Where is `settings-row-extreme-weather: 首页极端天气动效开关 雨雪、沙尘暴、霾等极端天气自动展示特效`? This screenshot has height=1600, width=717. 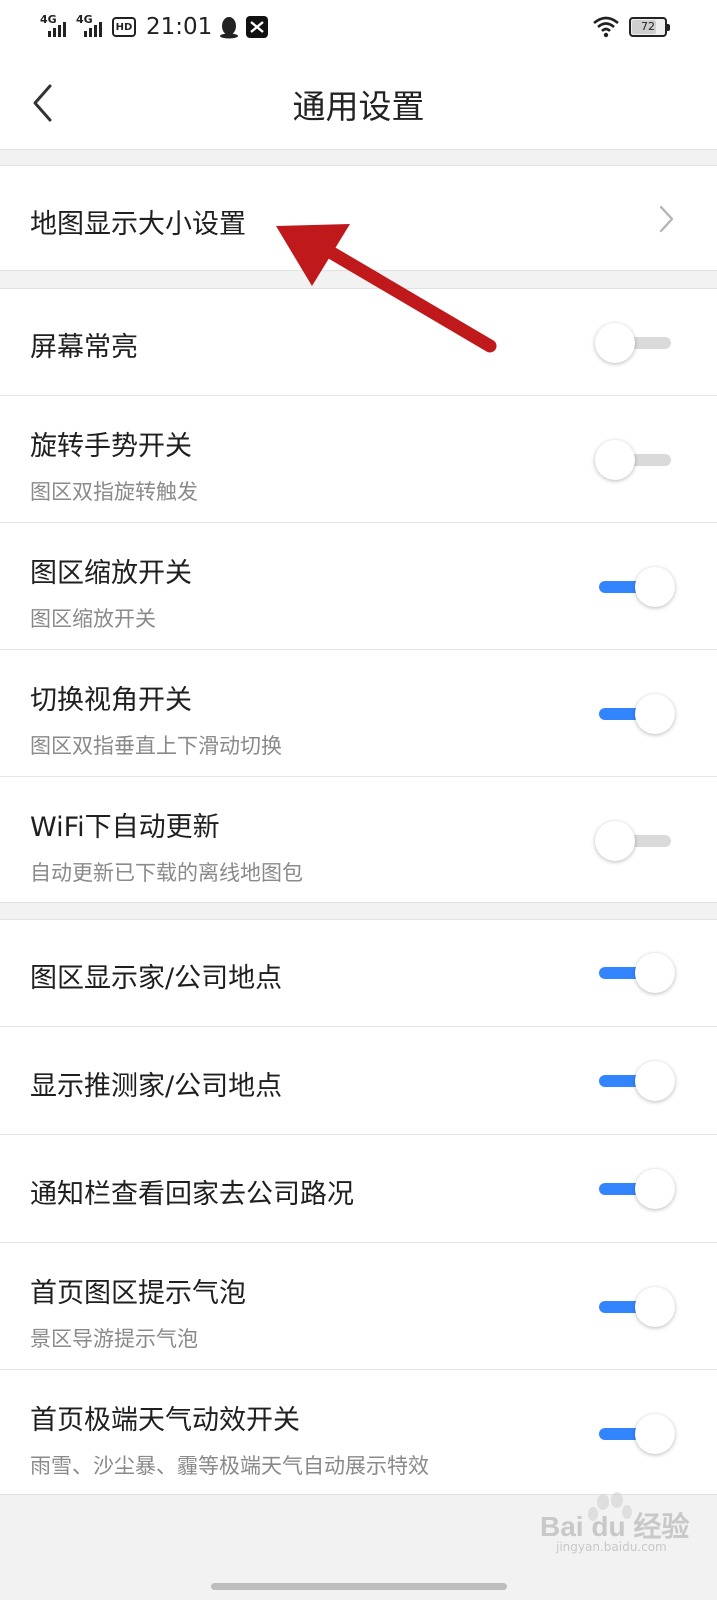
settings-row-extreme-weather: 首页极端天气动效开关 雨雪、沙尘暴、霾等极端天气自动展示特效 is located at coordinates (358, 1431).